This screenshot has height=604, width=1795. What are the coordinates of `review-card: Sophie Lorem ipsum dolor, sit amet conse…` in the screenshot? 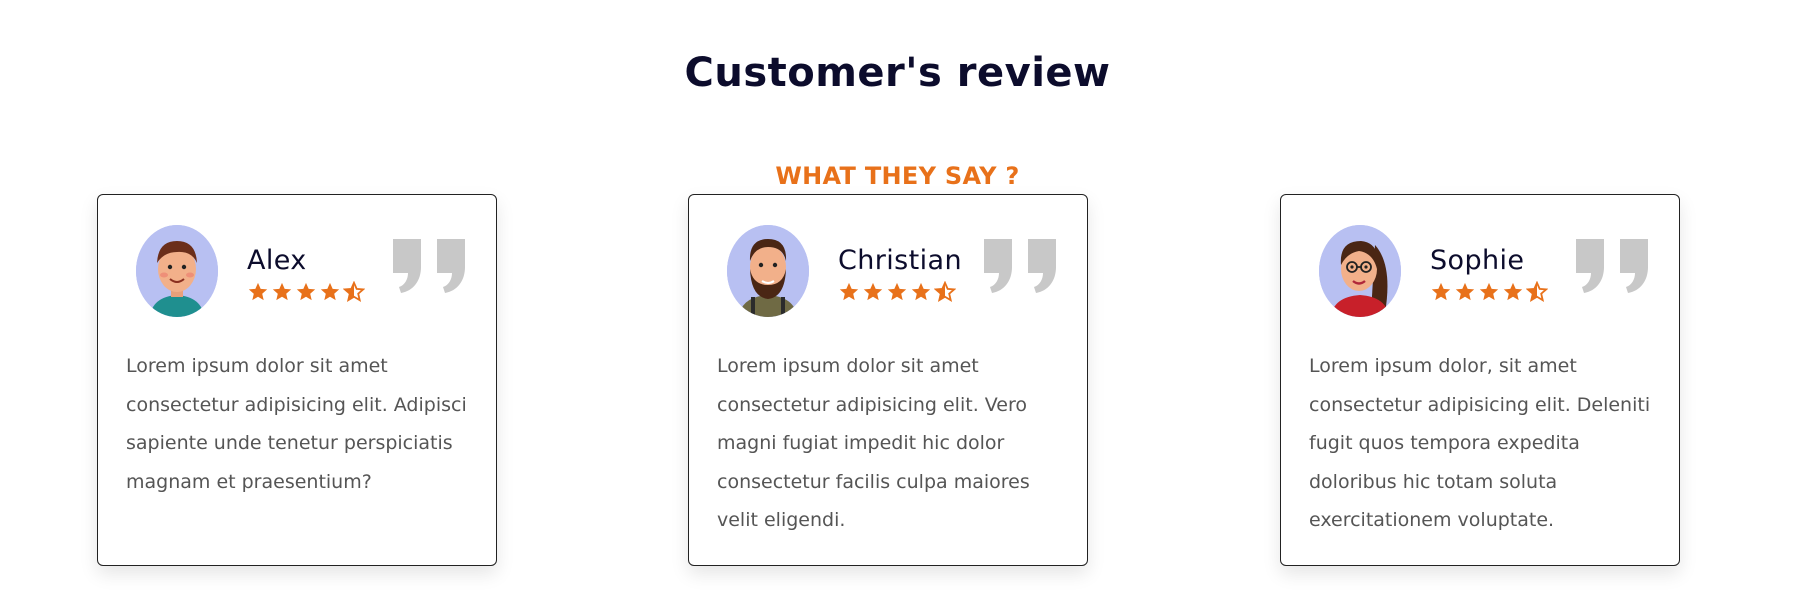 It's located at (1480, 380).